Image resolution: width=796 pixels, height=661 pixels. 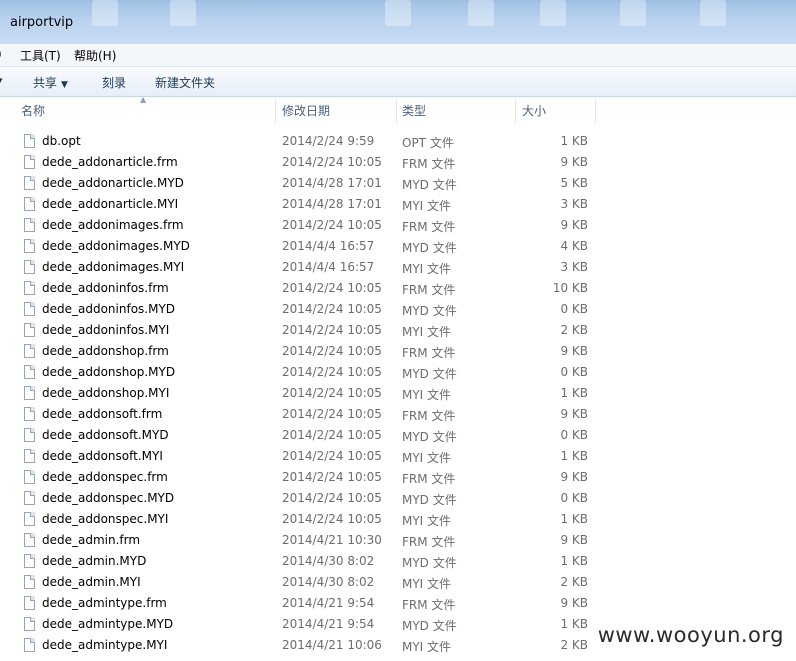 What do you see at coordinates (398, 582) in the screenshot?
I see `file-row: dede_admin.MYI 2014/4/30 8:02 MYI 文件 2 KB` at bounding box center [398, 582].